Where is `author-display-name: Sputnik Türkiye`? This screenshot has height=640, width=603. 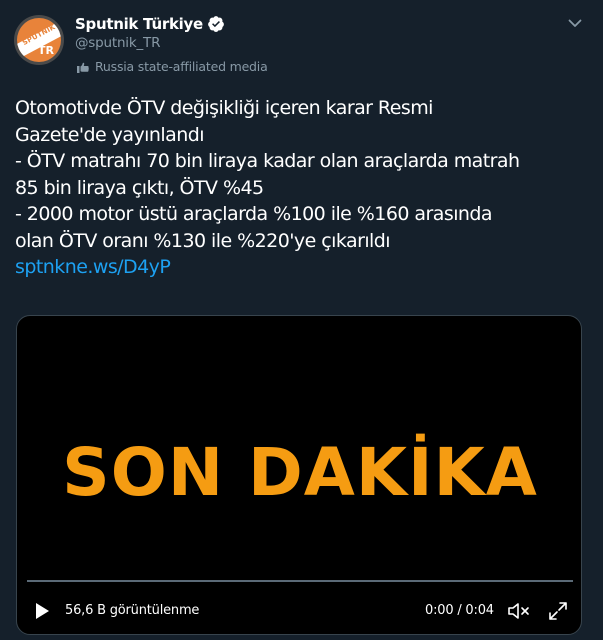
author-display-name: Sputnik Türkiye is located at coordinates (139, 24).